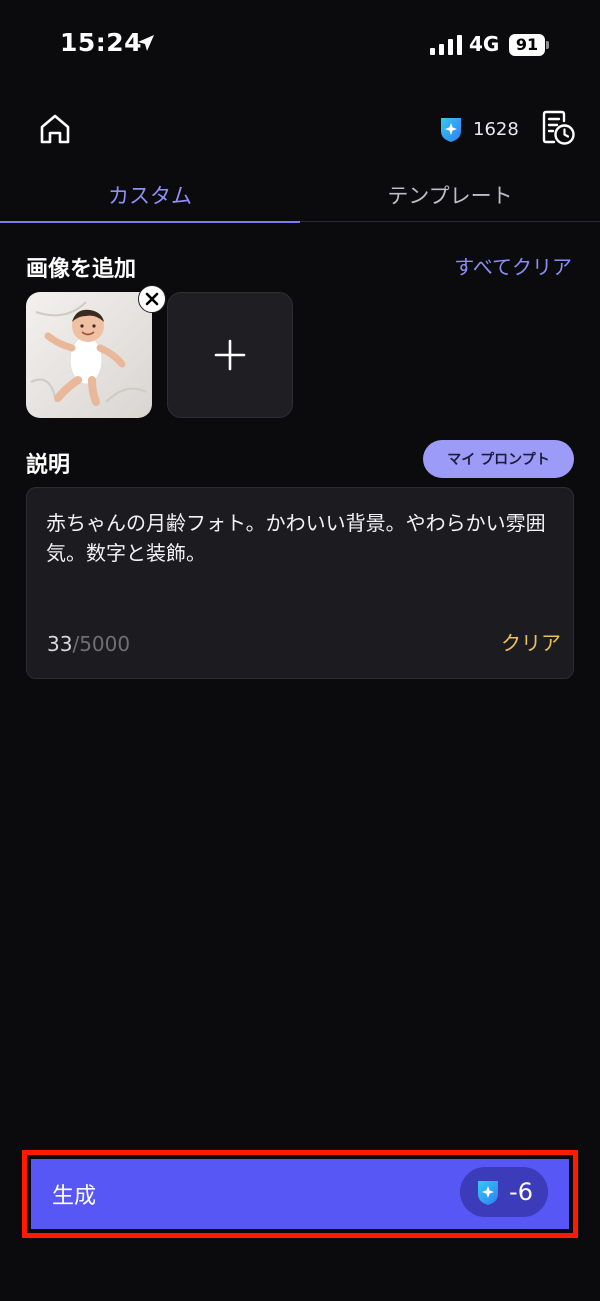  What do you see at coordinates (513, 265) in the screenshot?
I see `clear-all-button: すべてクリア` at bounding box center [513, 265].